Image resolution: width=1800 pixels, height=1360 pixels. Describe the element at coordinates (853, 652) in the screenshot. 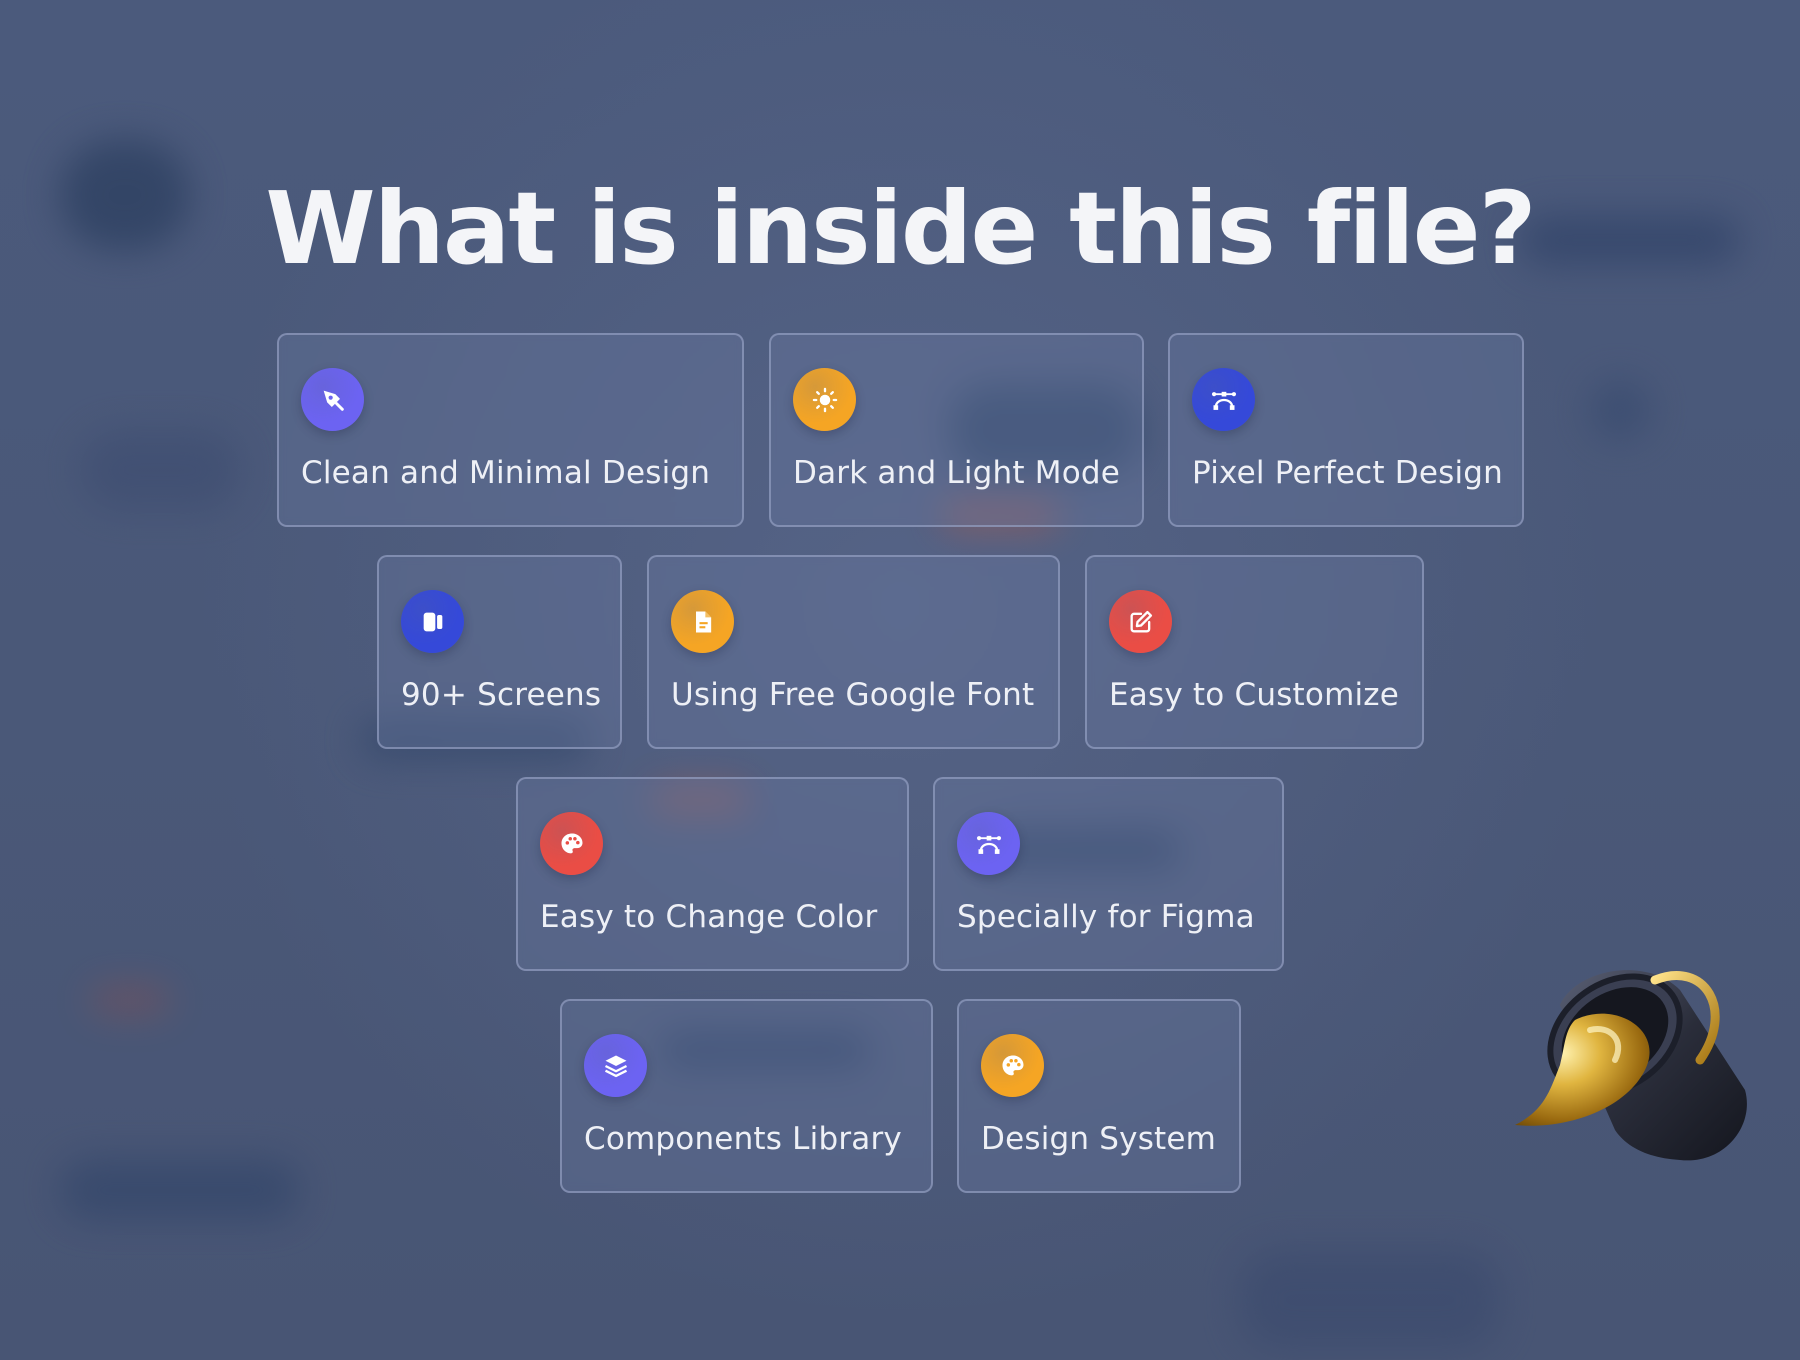

I see `feature-card-free-google-font: Using Free Google Font` at that location.